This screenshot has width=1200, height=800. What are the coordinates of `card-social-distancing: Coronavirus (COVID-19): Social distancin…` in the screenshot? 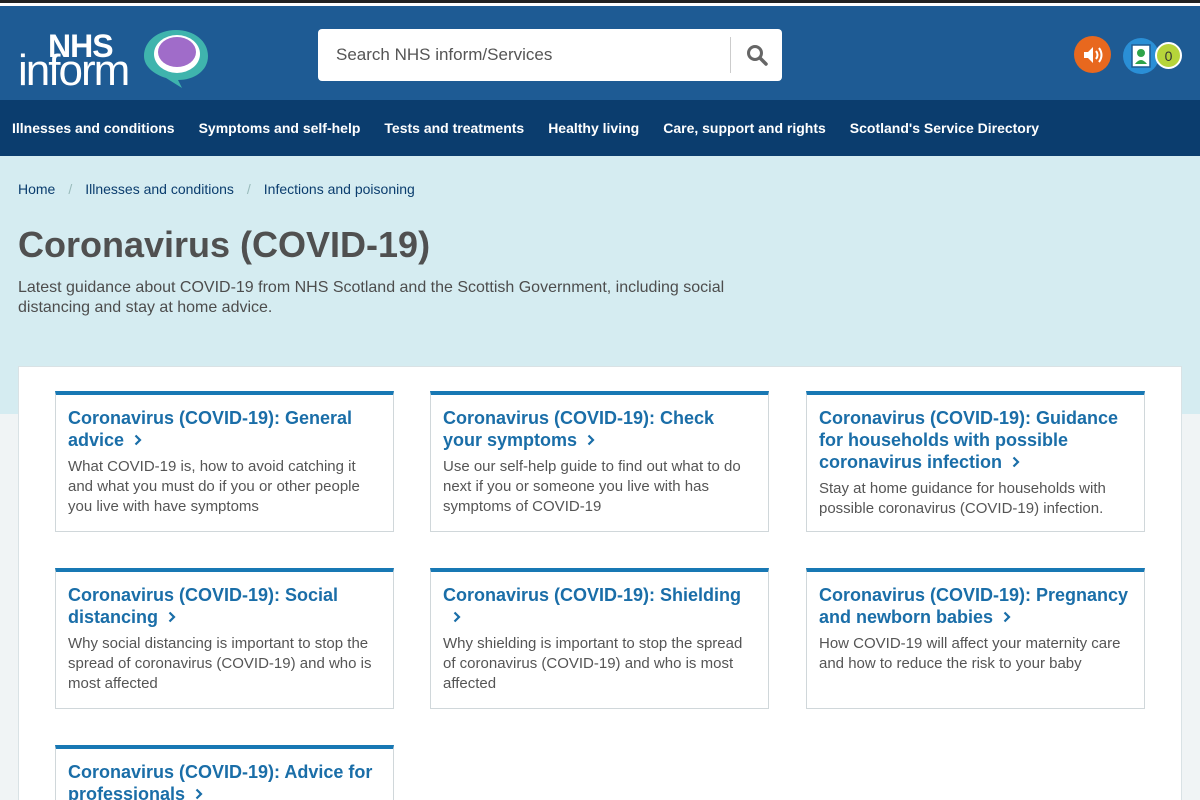 It's located at (224, 638).